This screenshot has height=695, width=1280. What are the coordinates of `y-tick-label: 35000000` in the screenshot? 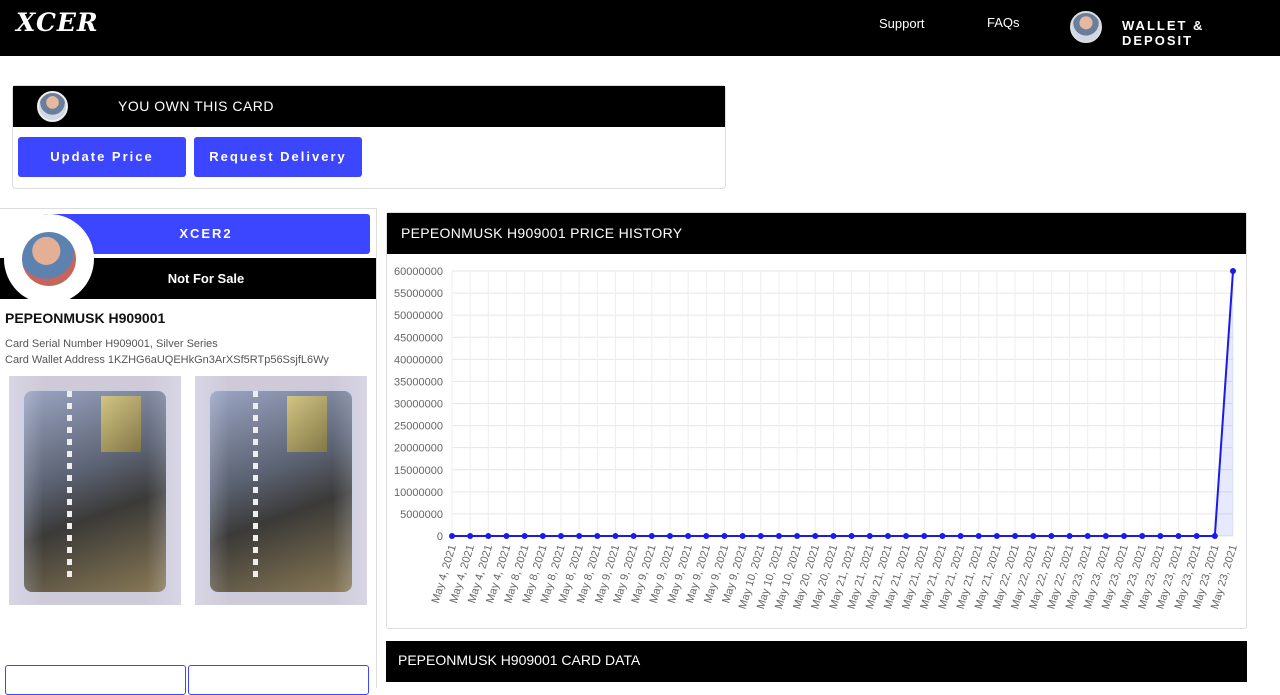 It's located at (418, 382).